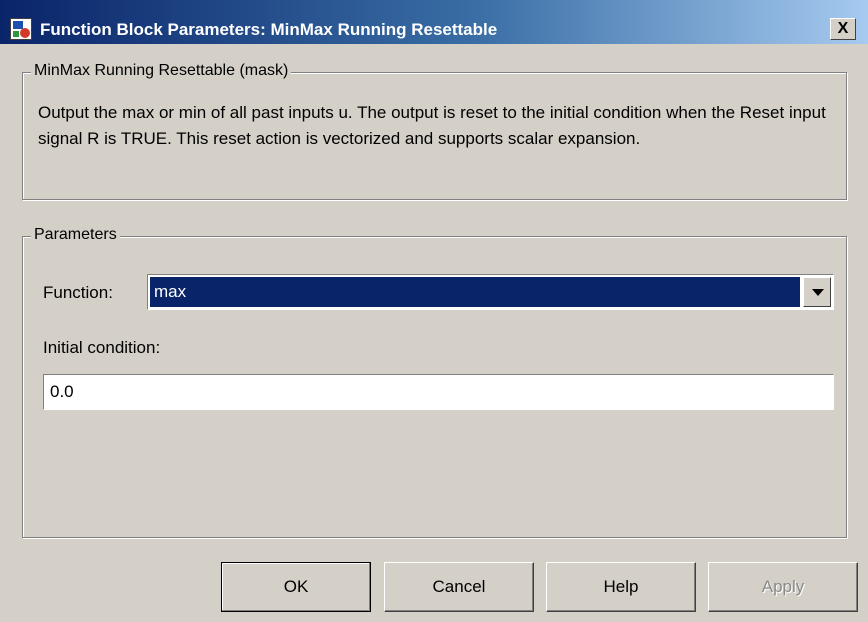 This screenshot has width=868, height=622. Describe the element at coordinates (102, 347) in the screenshot. I see `initial-condition-label: Initial condition:` at that location.